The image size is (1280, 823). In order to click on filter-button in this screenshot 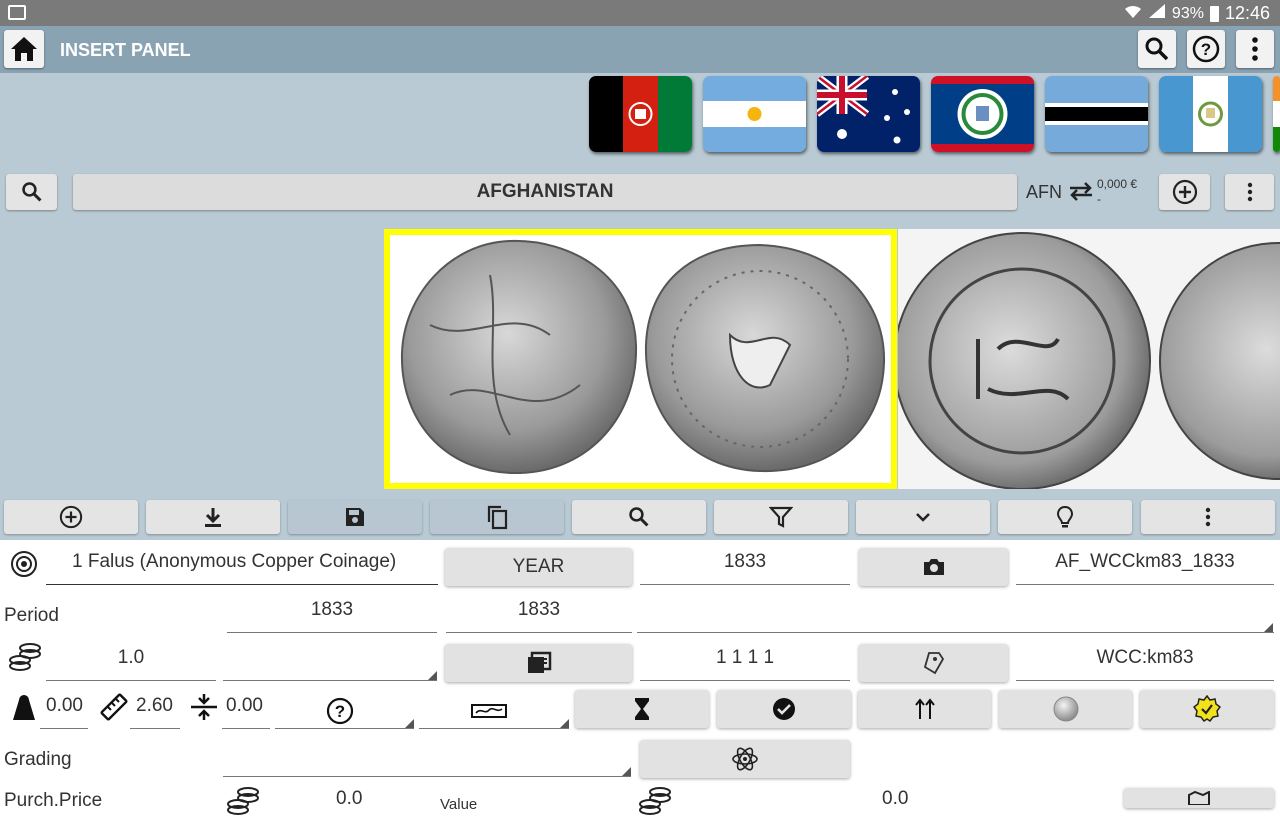, I will do `click(781, 517)`.